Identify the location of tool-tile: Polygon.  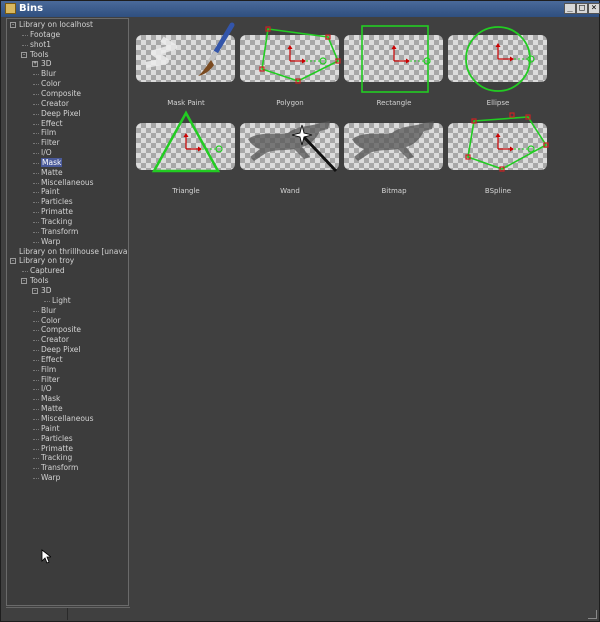
(290, 64).